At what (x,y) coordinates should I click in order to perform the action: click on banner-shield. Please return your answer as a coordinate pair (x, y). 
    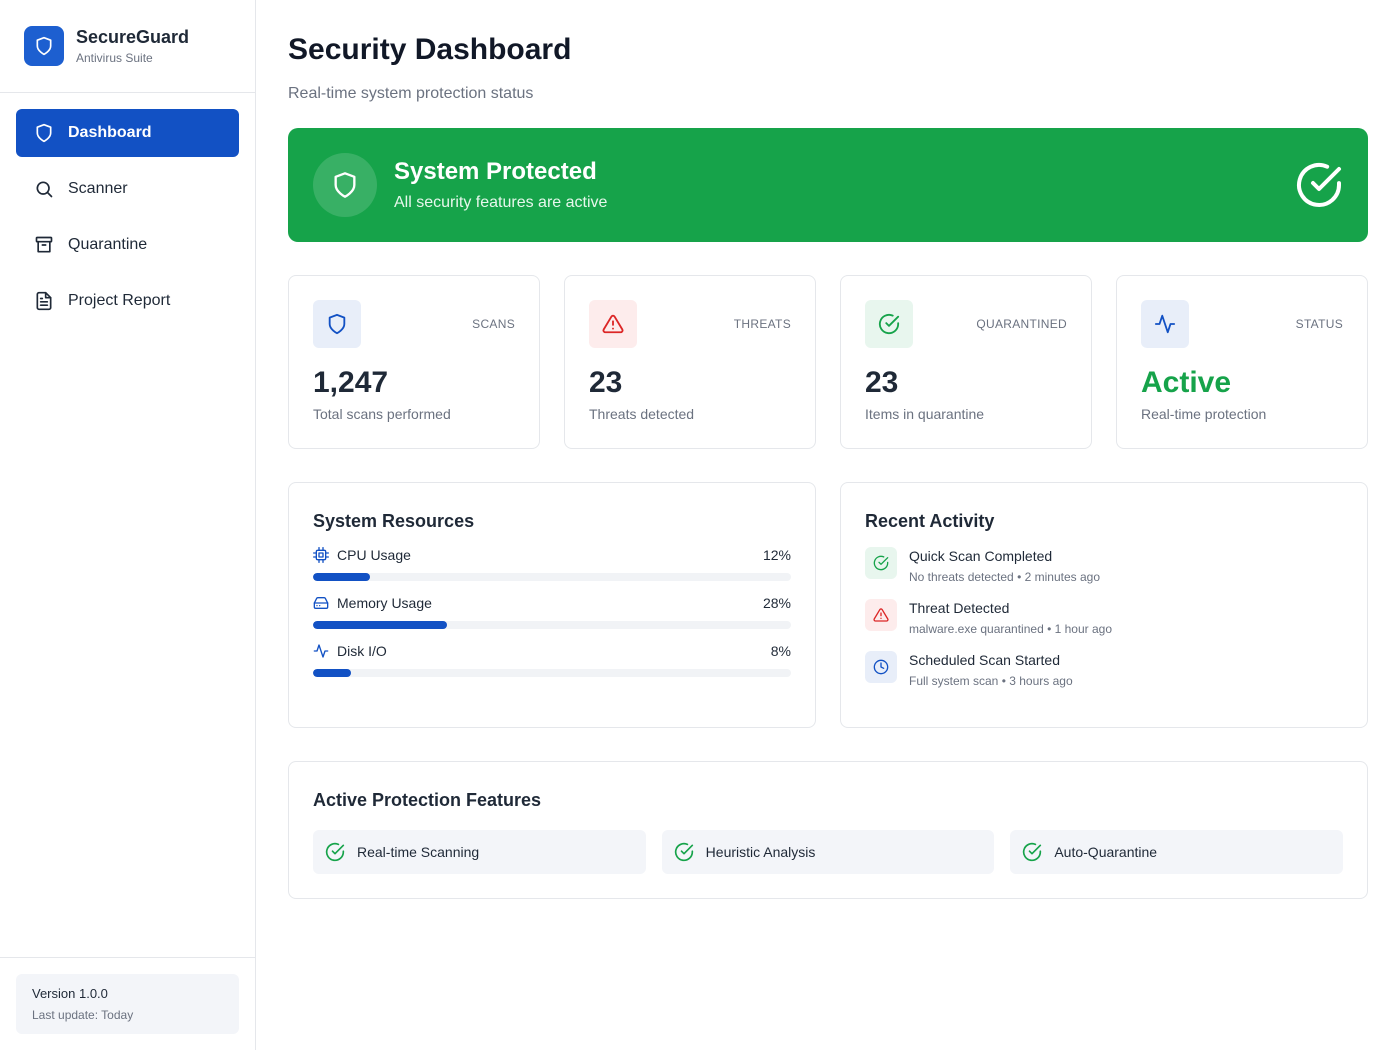
    Looking at the image, I should click on (345, 185).